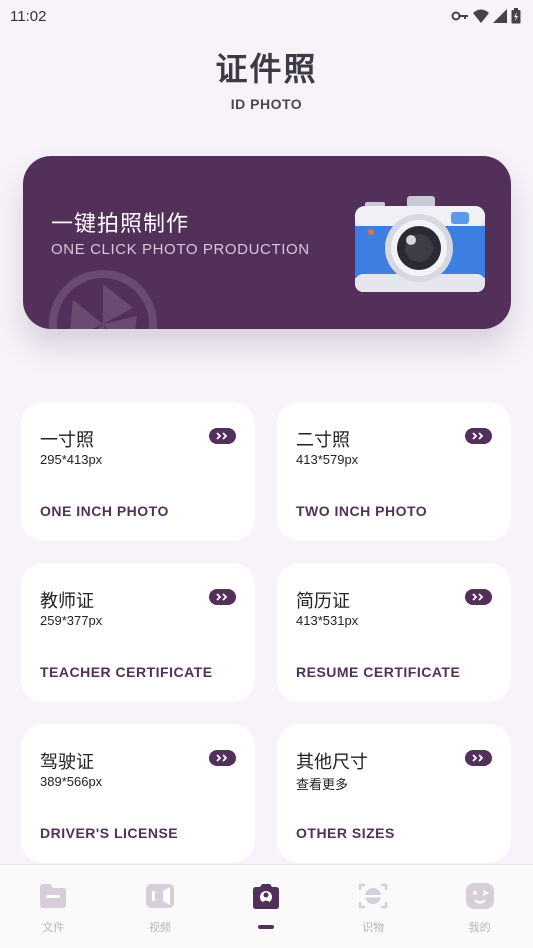  What do you see at coordinates (266, 896) in the screenshot?
I see `camera-icon` at bounding box center [266, 896].